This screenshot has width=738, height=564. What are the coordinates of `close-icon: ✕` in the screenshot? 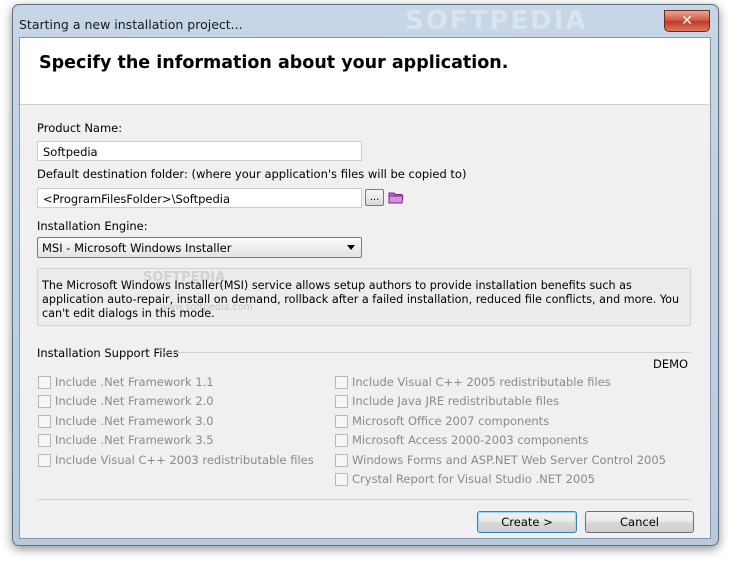 It's located at (687, 21).